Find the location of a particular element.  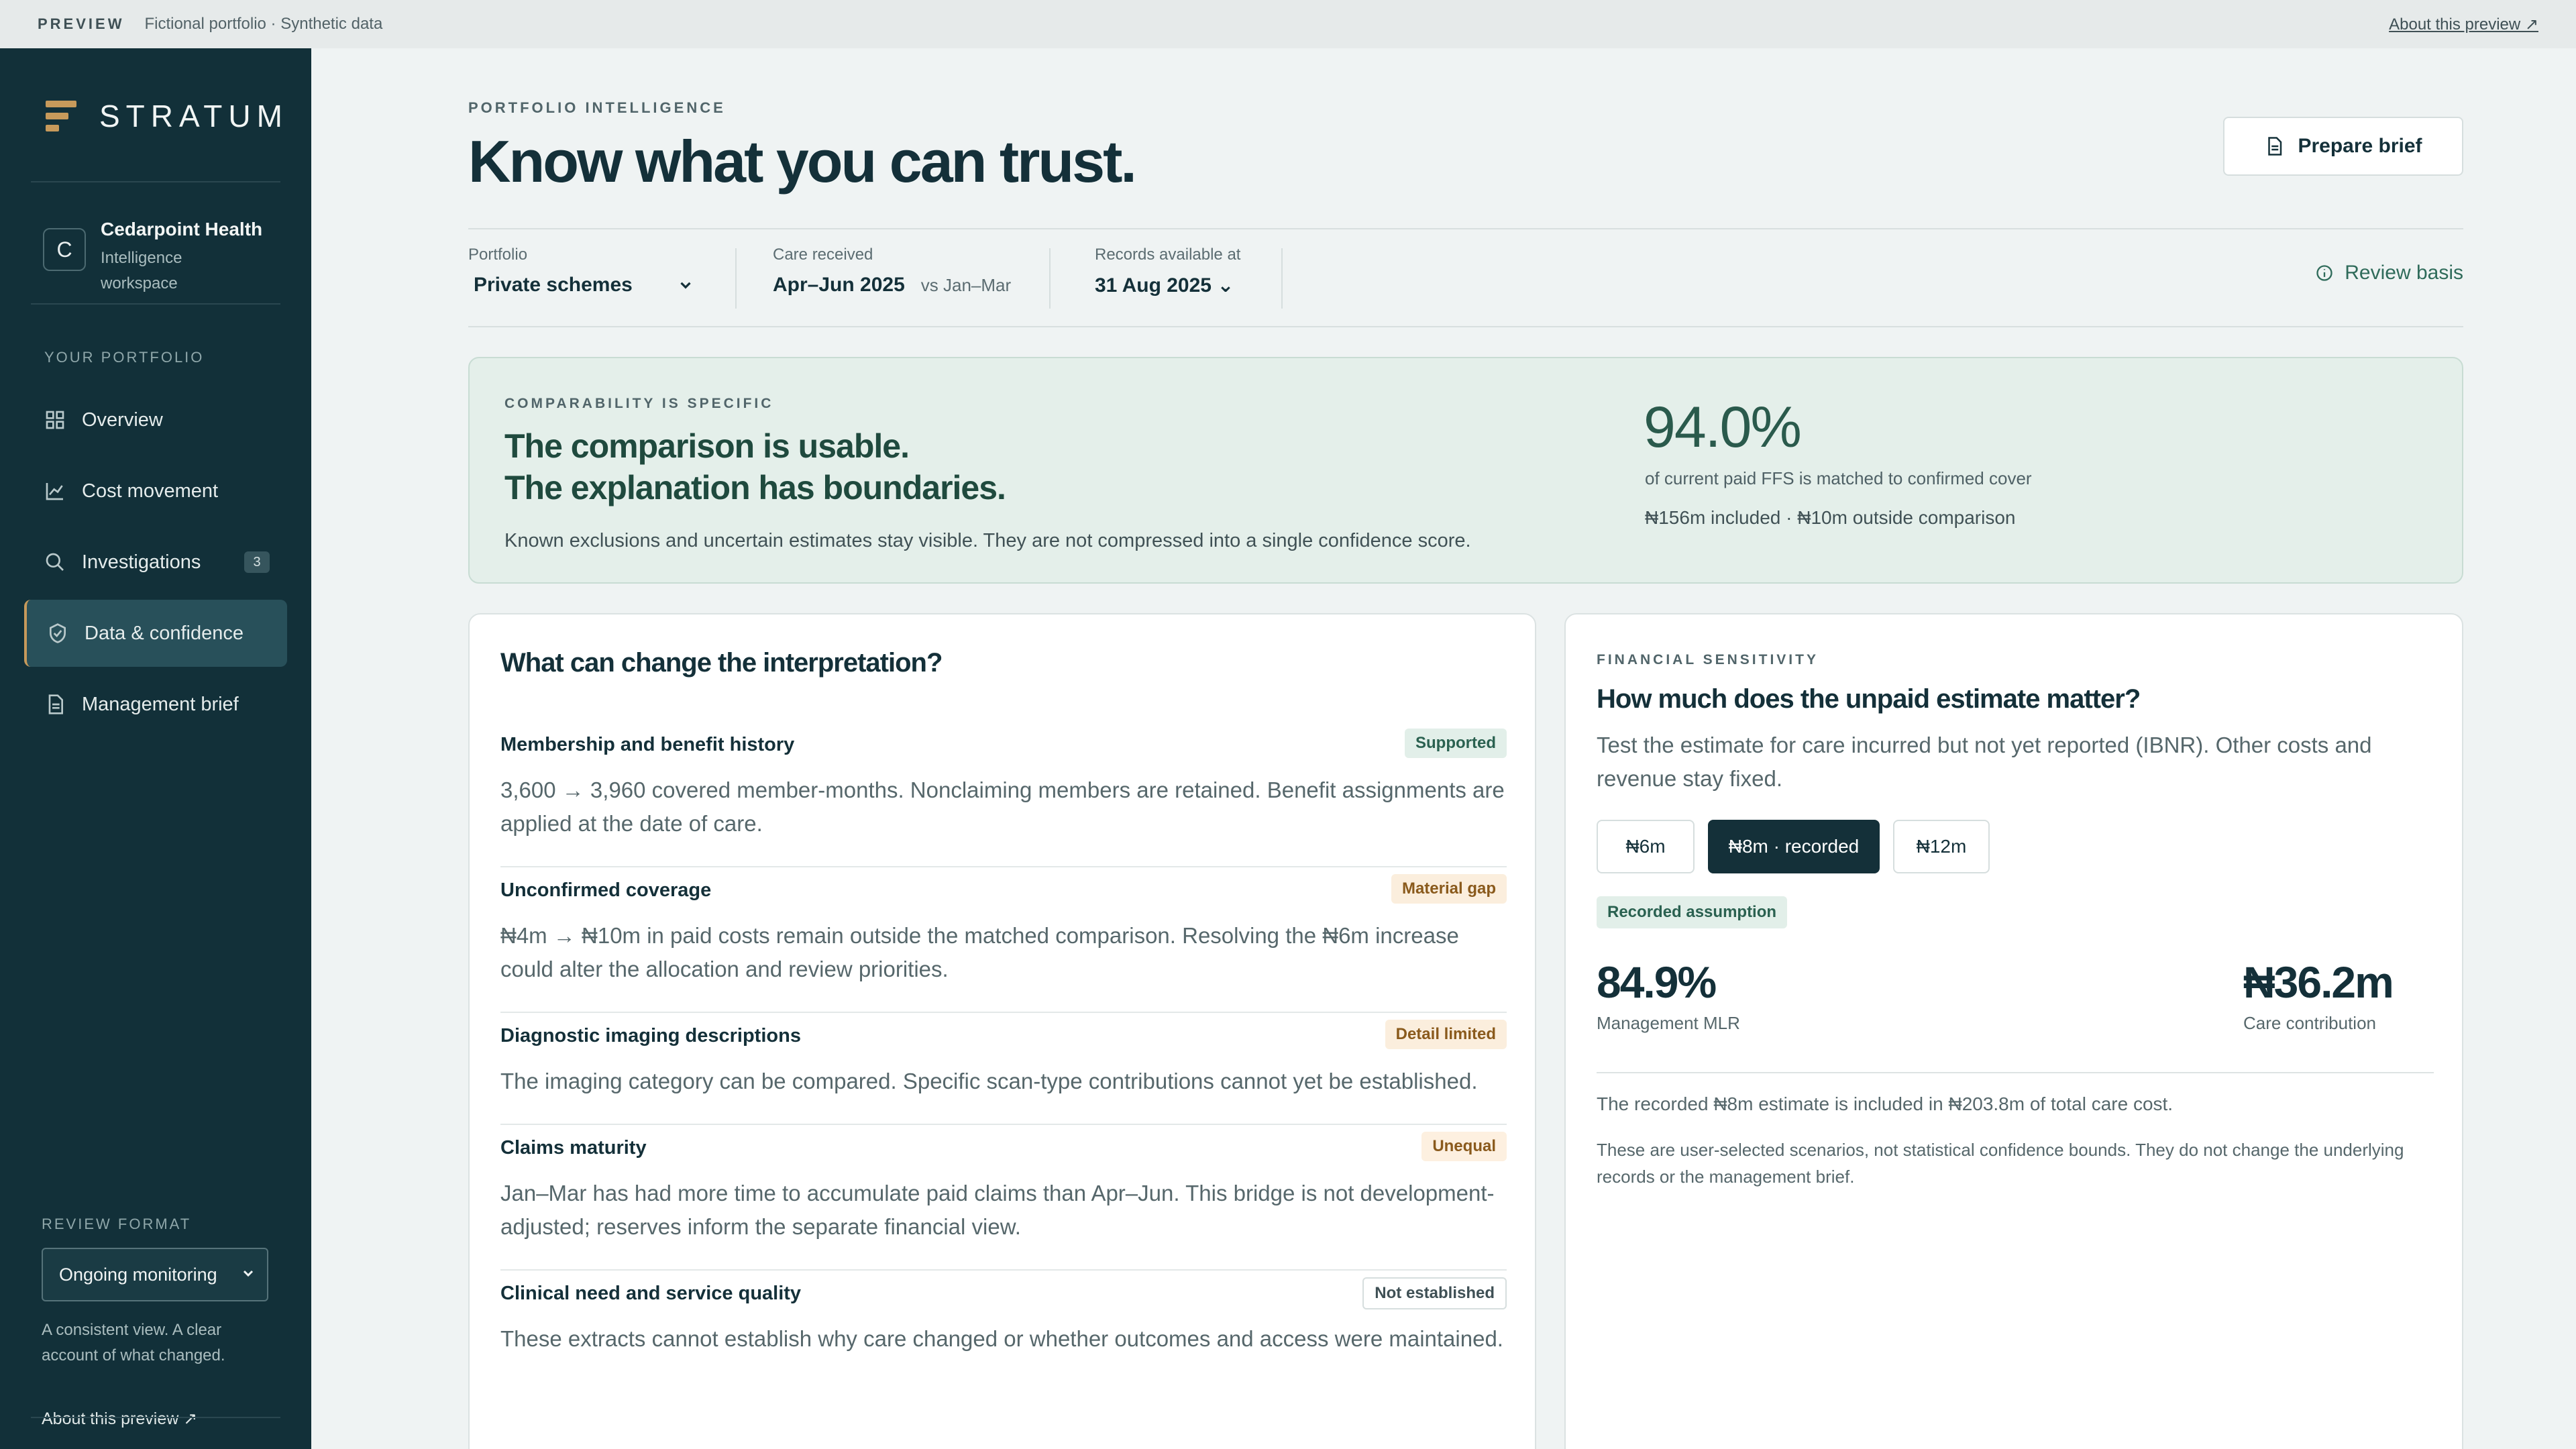

scenario-6m-button: ₦6m is located at coordinates (1646, 846).